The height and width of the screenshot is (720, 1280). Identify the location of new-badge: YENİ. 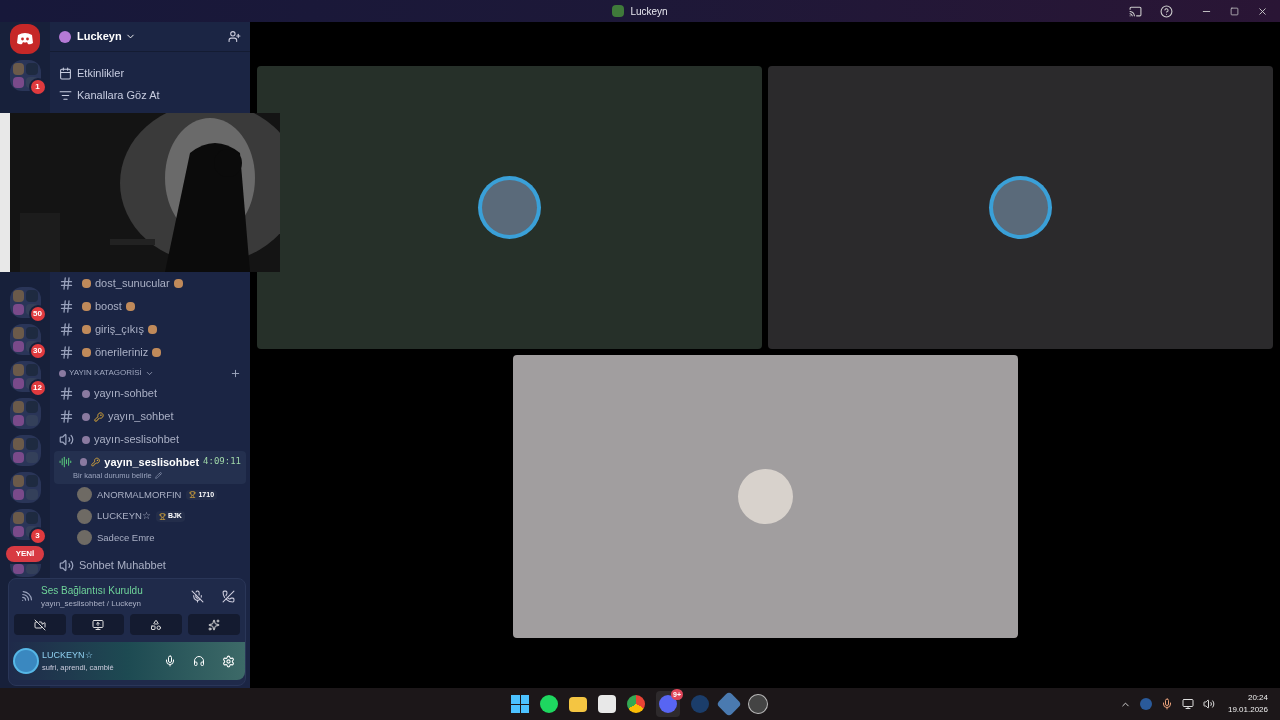
(25, 554).